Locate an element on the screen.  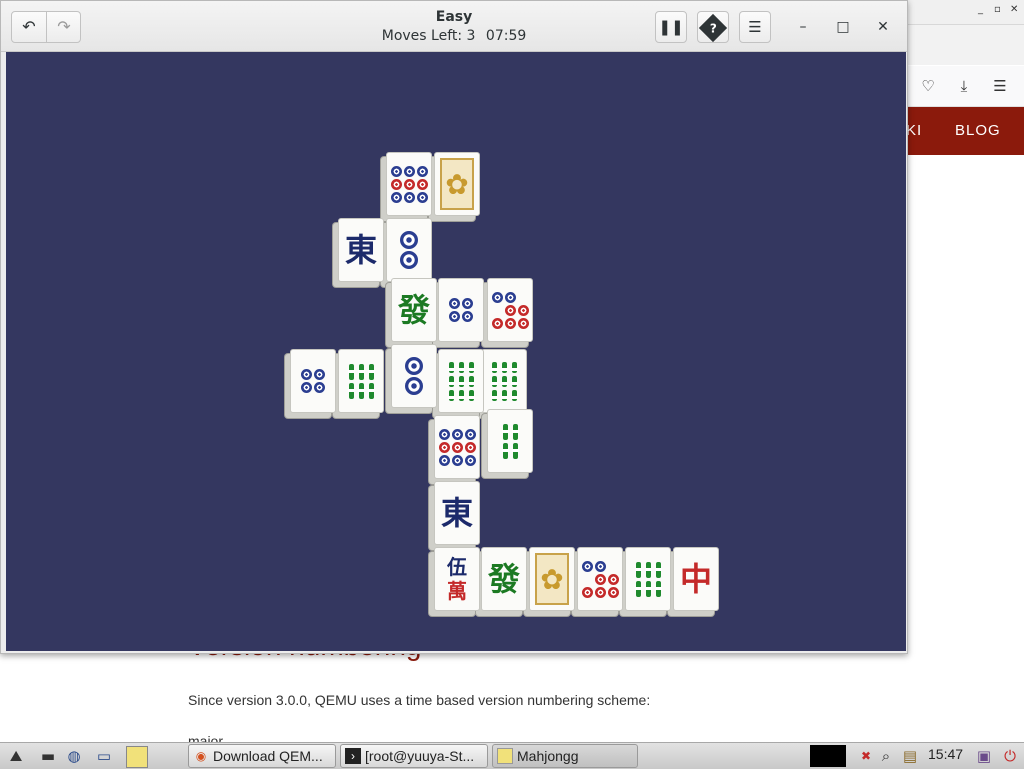
mahjongg-tile-char: 伍萬 is located at coordinates (457, 579).